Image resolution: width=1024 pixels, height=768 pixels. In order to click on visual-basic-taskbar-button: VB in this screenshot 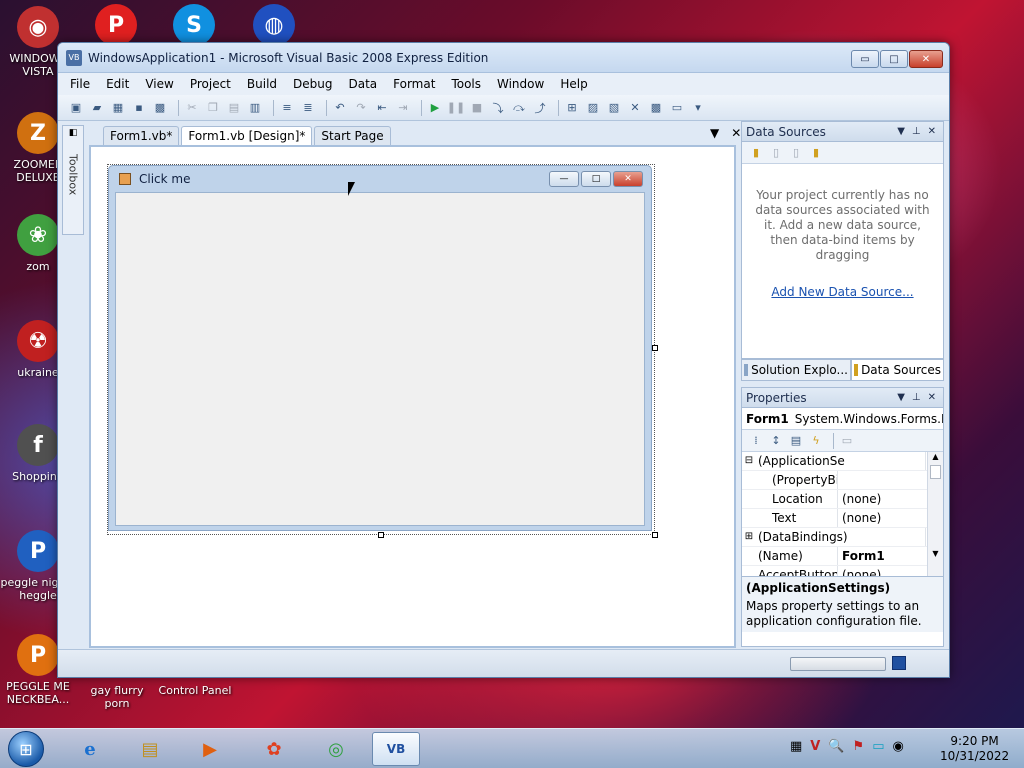, I will do `click(396, 749)`.